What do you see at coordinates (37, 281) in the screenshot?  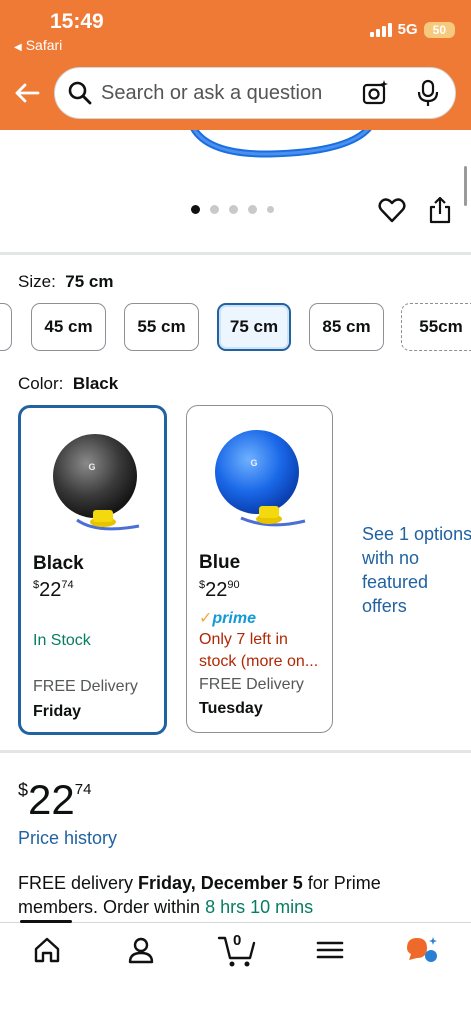 I see `size-label-text: Size:` at bounding box center [37, 281].